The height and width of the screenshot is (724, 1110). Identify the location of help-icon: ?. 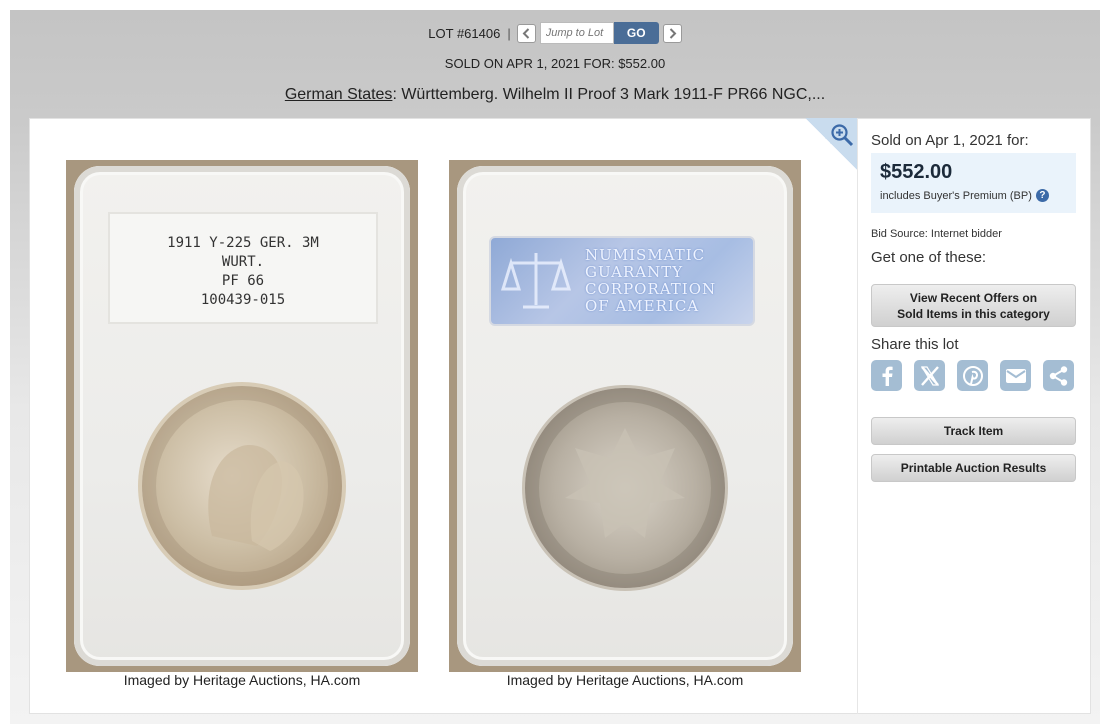
(1042, 195).